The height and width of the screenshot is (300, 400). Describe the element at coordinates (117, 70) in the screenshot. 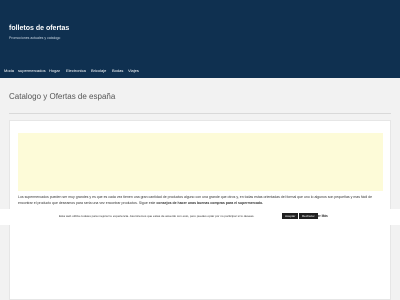

I see `nav-item-bodas: Bodas` at that location.